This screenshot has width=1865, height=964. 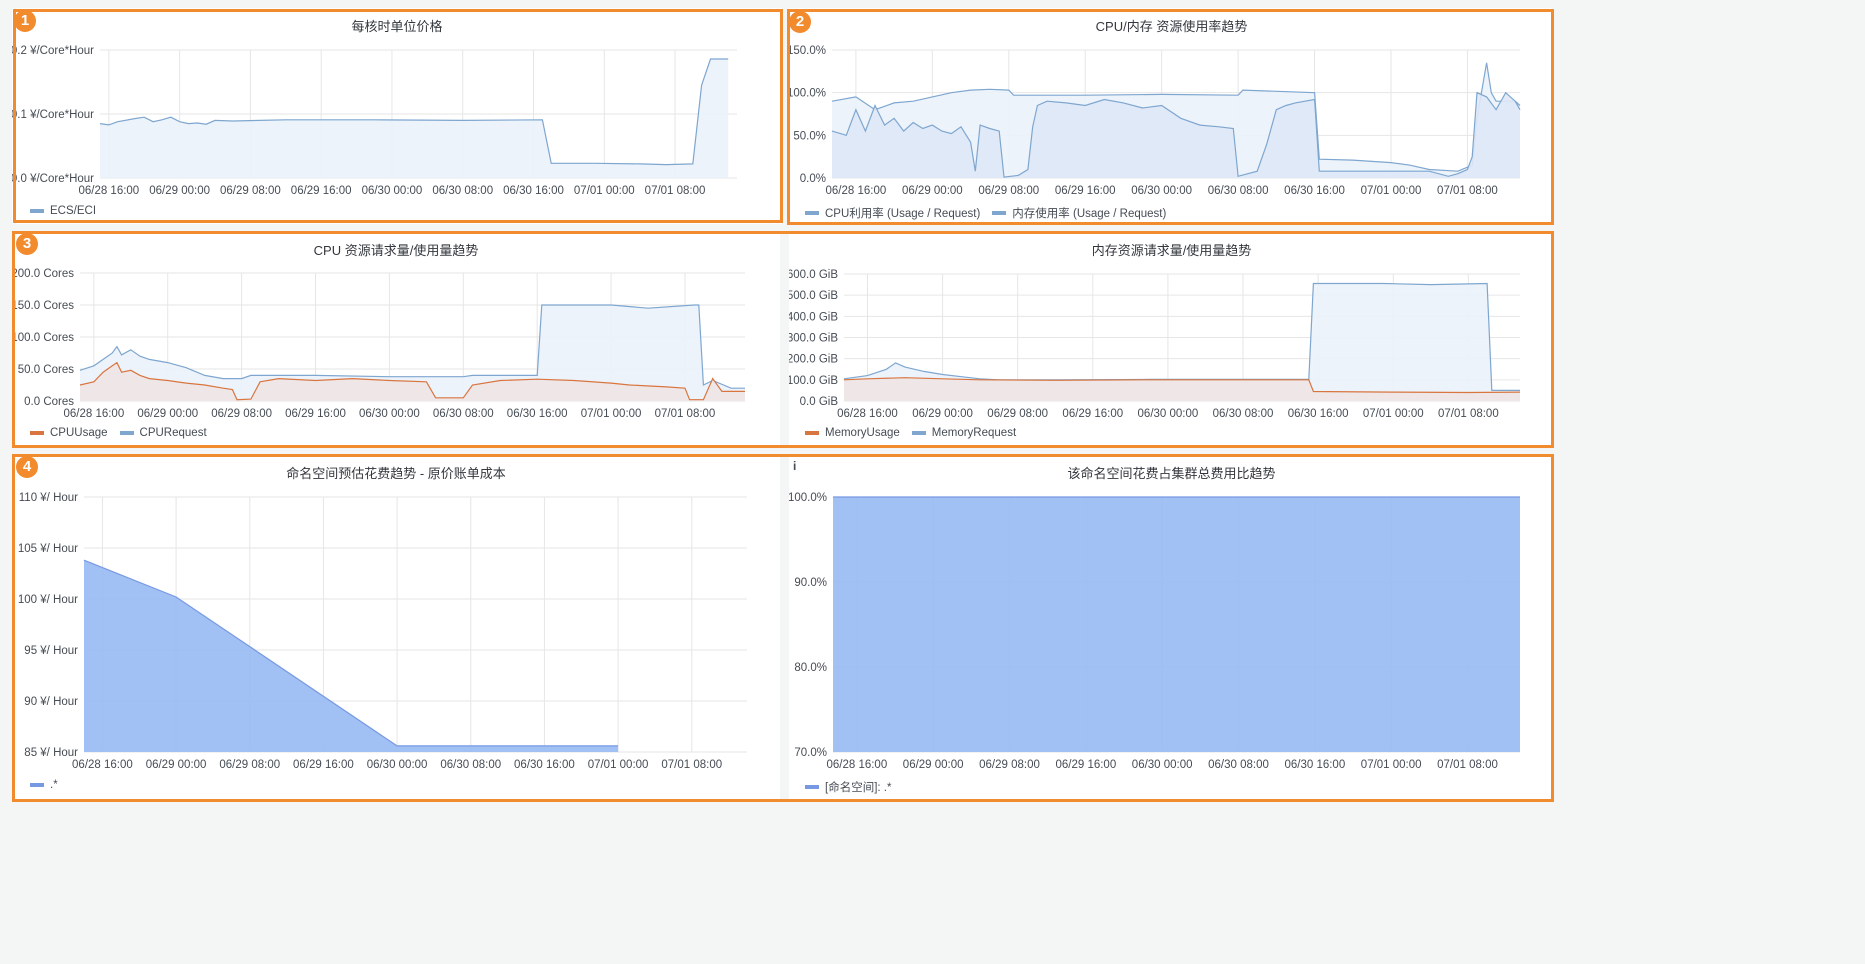 What do you see at coordinates (49, 402) in the screenshot?
I see `y-tick-label: 0.0 Cores` at bounding box center [49, 402].